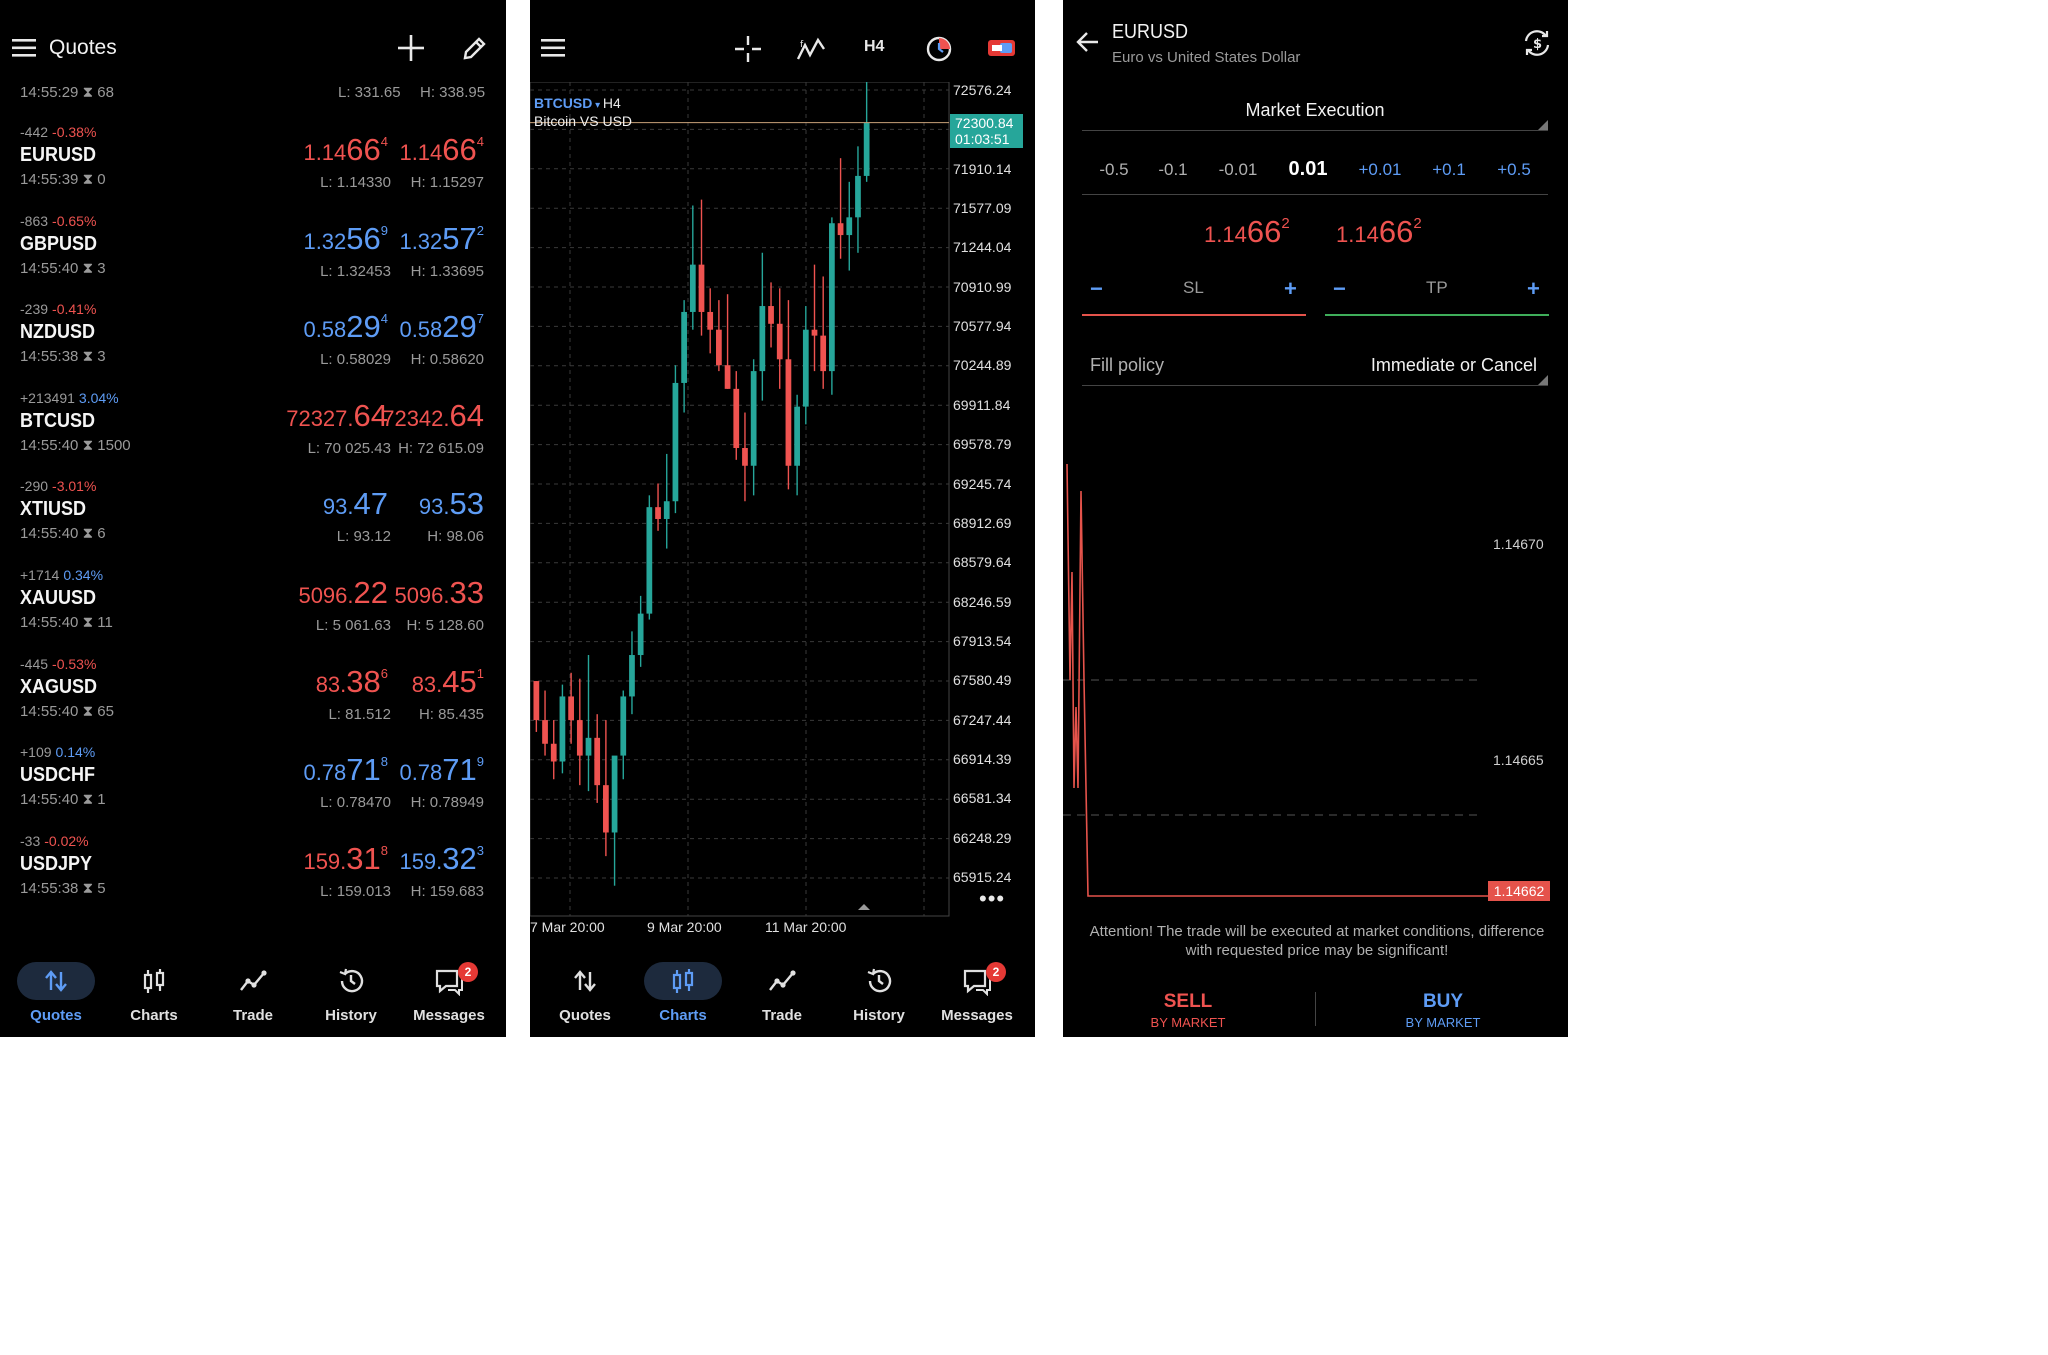 The height and width of the screenshot is (1355, 2048). What do you see at coordinates (996, 972) in the screenshot?
I see `messages-badge: 2` at bounding box center [996, 972].